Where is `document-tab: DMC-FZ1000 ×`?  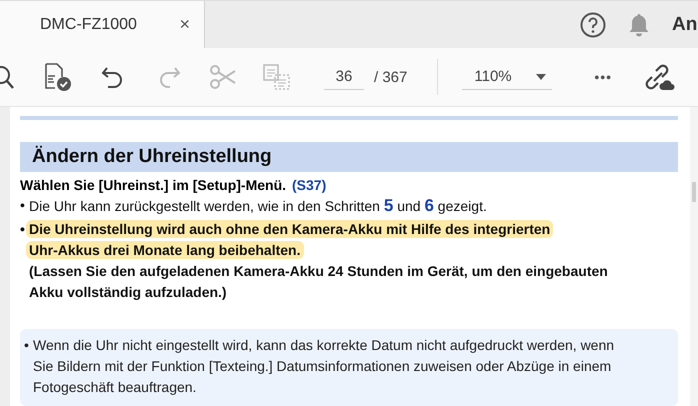 document-tab: DMC-FZ1000 × is located at coordinates (102, 24).